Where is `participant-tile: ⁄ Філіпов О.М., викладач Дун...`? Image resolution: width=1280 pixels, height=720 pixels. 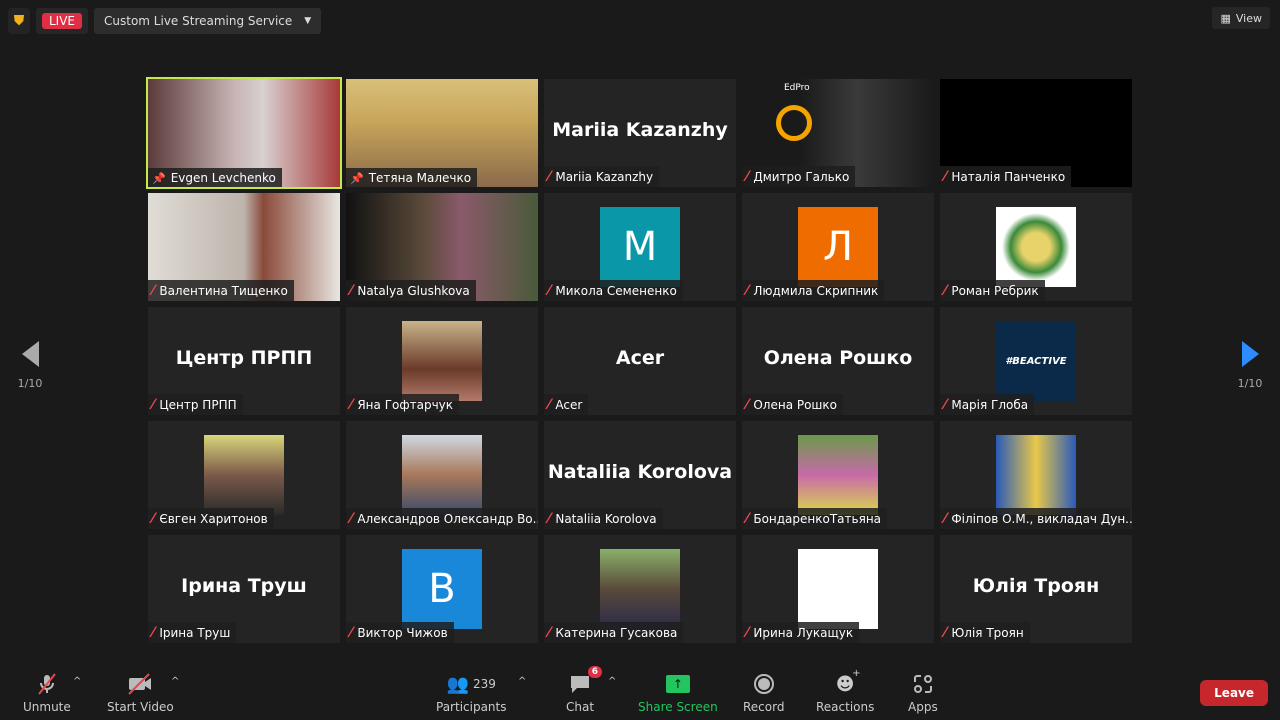 participant-tile: ⁄ Філіпов О.М., викладач Дун... is located at coordinates (1036, 475).